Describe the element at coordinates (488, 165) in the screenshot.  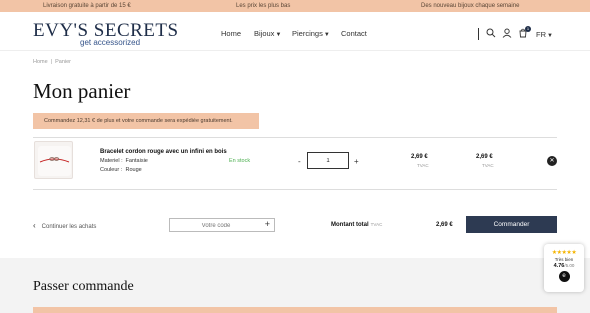
I see `line-total-tax: TVAC` at that location.